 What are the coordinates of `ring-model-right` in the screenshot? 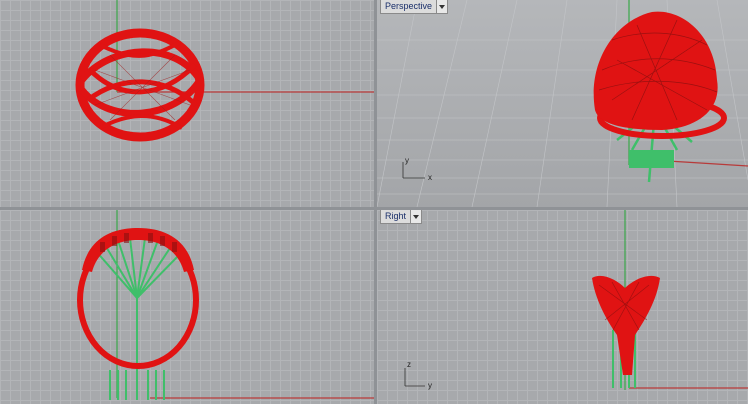 It's located at (626, 331).